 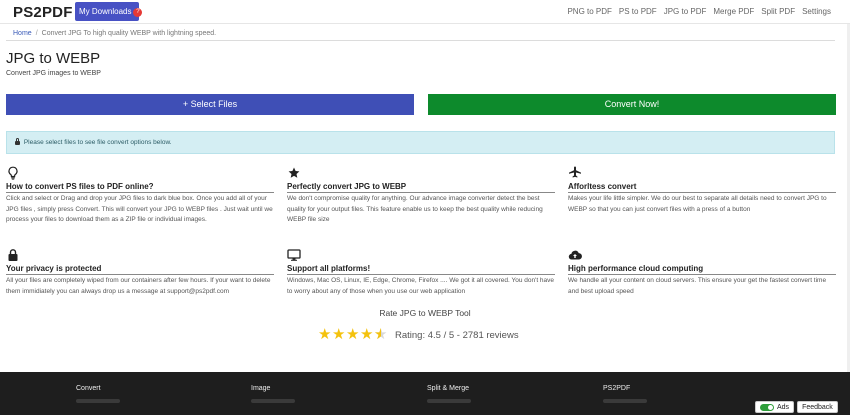 What do you see at coordinates (425, 313) in the screenshot?
I see `rating-title: Rate JPG to WEBP Tool` at bounding box center [425, 313].